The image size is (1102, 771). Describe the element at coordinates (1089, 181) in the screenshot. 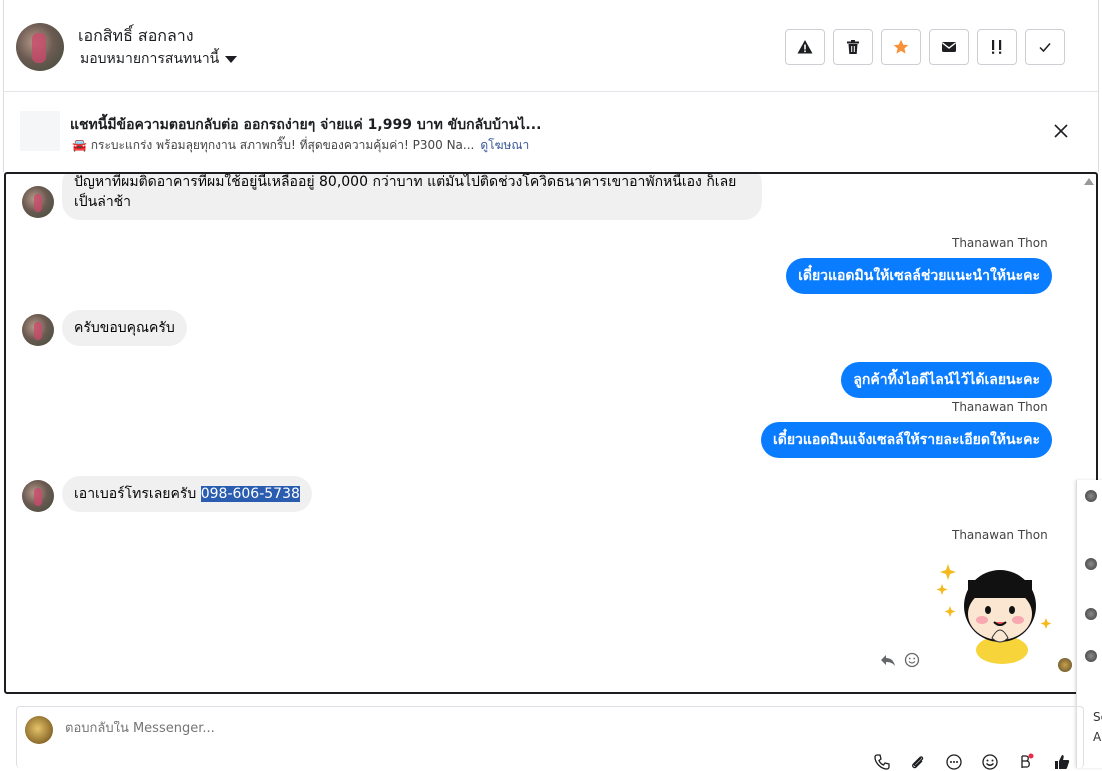

I see `scroll-up-arrow-icon` at that location.